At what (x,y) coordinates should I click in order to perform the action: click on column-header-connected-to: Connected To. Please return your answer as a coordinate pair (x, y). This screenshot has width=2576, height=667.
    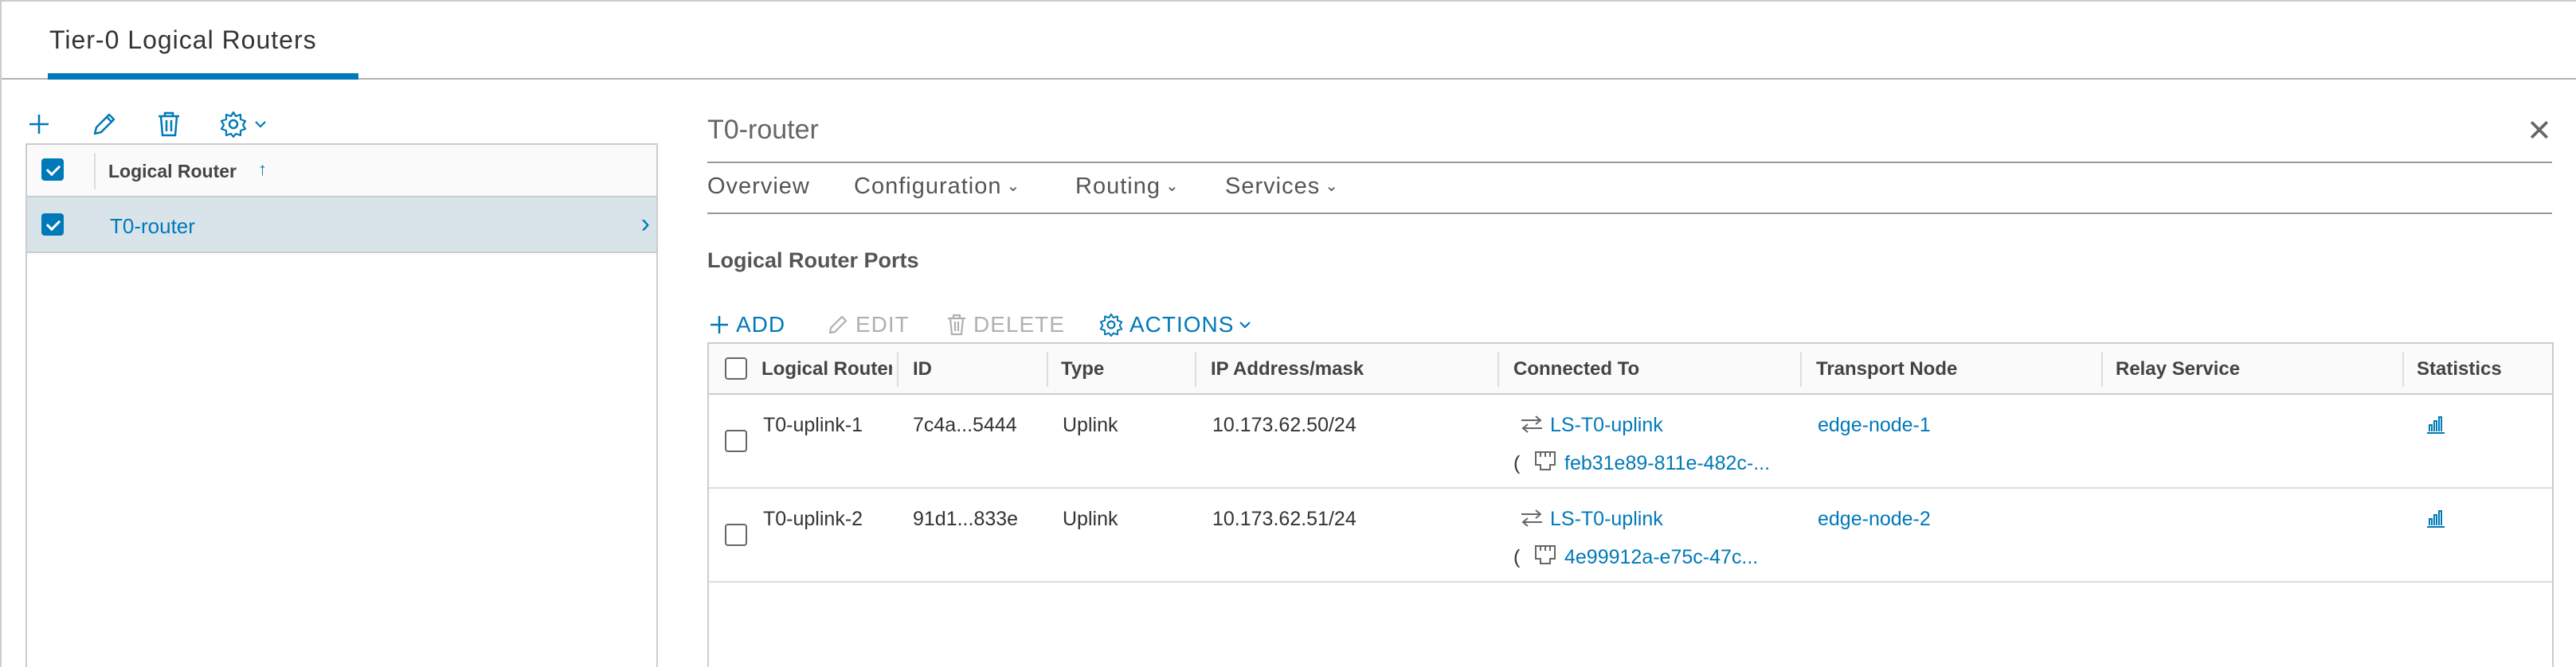
    Looking at the image, I should click on (1576, 369).